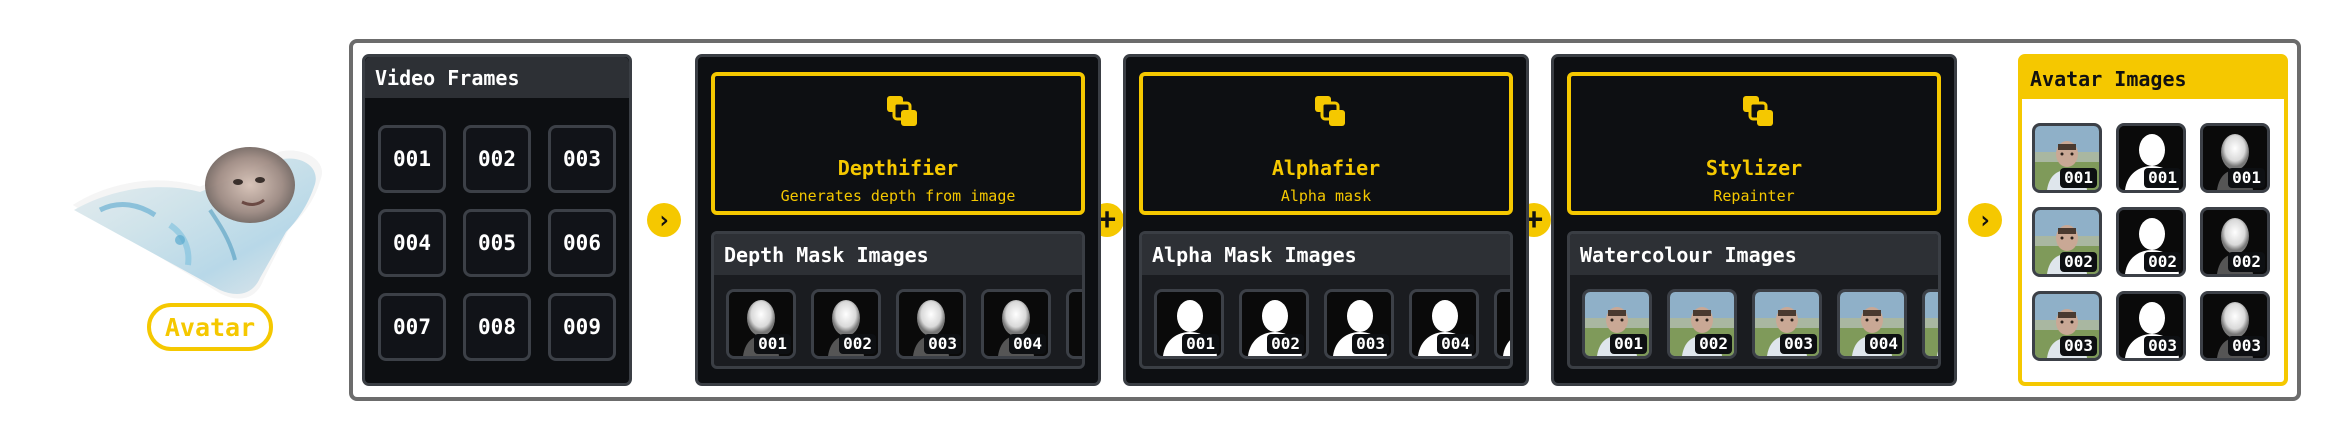 The width and height of the screenshot is (2348, 440). I want to click on water-thumbnail: 003, so click(1787, 324).